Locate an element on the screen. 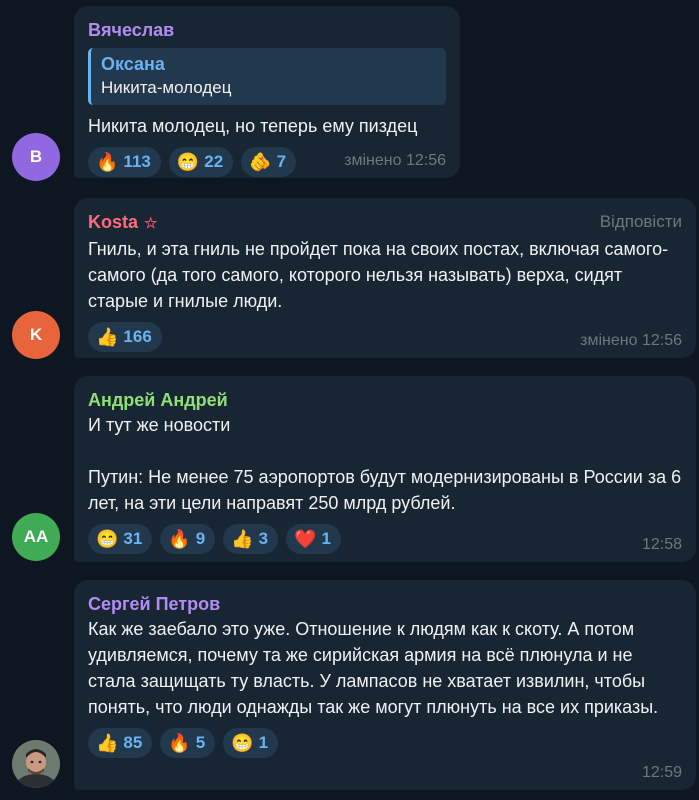  reaction-heart: ❤️ 1 is located at coordinates (314, 539).